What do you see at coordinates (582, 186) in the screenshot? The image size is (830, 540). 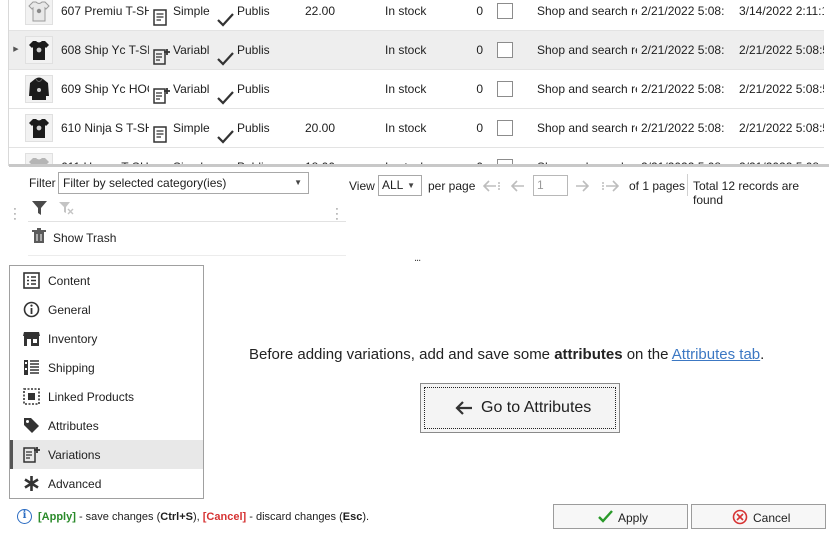 I see `next-page-icon` at bounding box center [582, 186].